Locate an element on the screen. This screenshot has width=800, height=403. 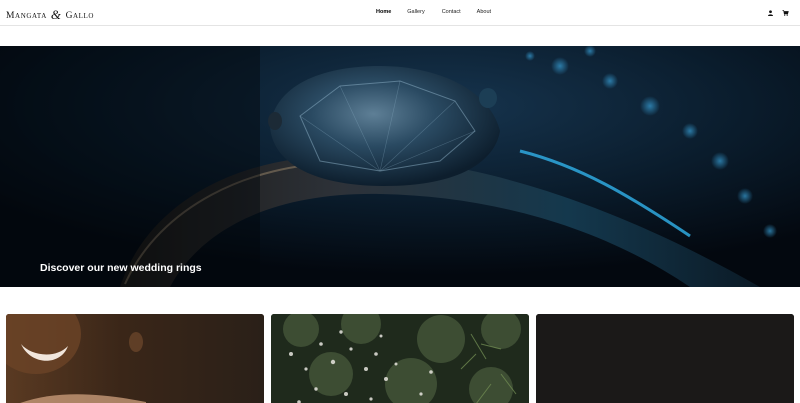
main-nav: Home Gallery Contact About is located at coordinates (433, 12).